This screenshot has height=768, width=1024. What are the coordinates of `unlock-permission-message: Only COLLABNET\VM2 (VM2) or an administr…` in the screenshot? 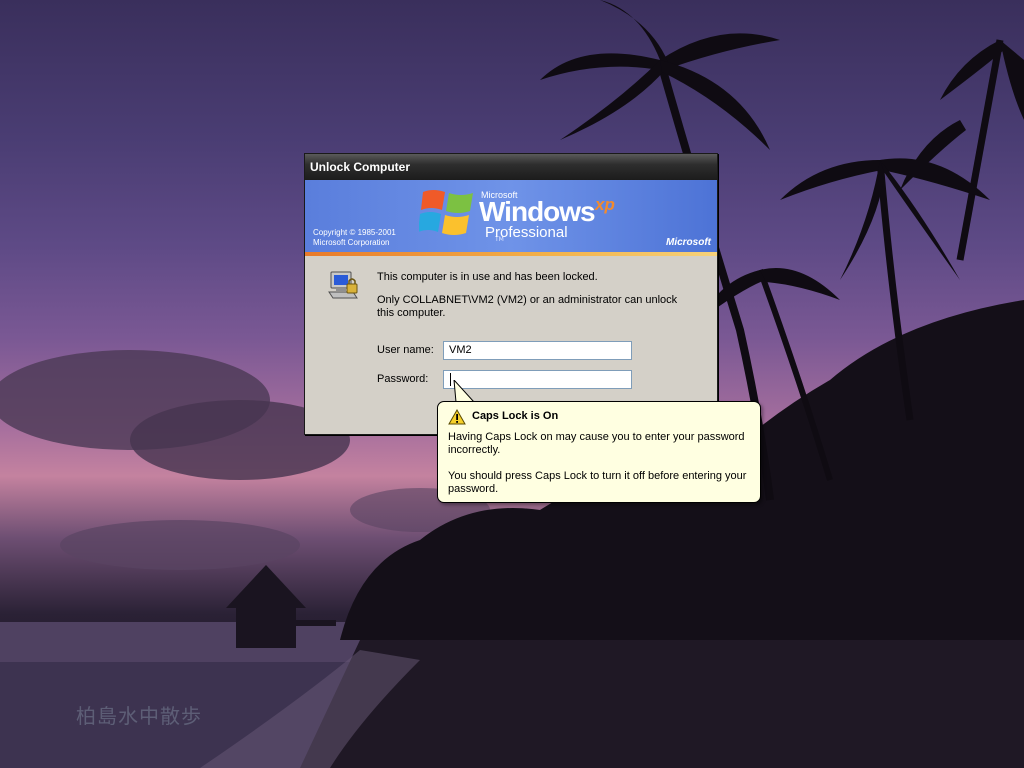 It's located at (527, 306).